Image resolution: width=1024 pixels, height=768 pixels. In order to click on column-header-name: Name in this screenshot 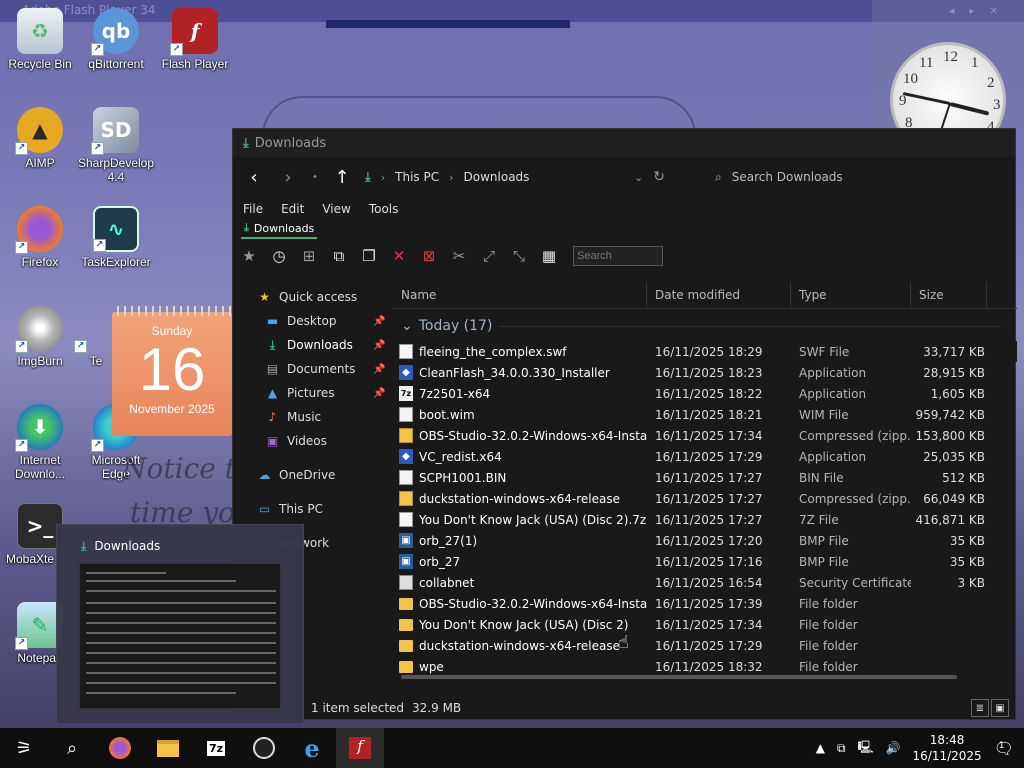, I will do `click(520, 294)`.